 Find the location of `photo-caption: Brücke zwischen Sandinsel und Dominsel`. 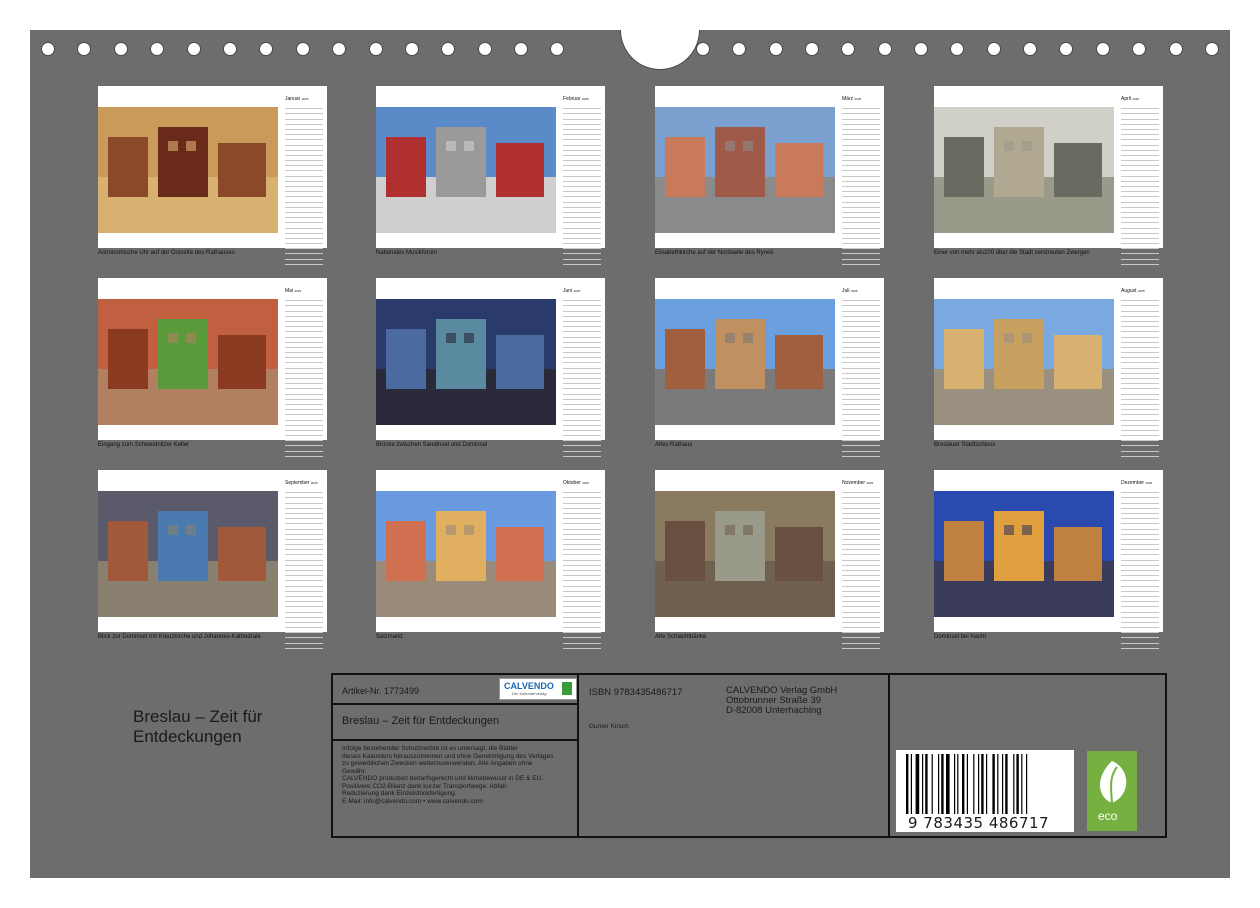

photo-caption: Brücke zwischen Sandinsel und Dominsel is located at coordinates (432, 445).